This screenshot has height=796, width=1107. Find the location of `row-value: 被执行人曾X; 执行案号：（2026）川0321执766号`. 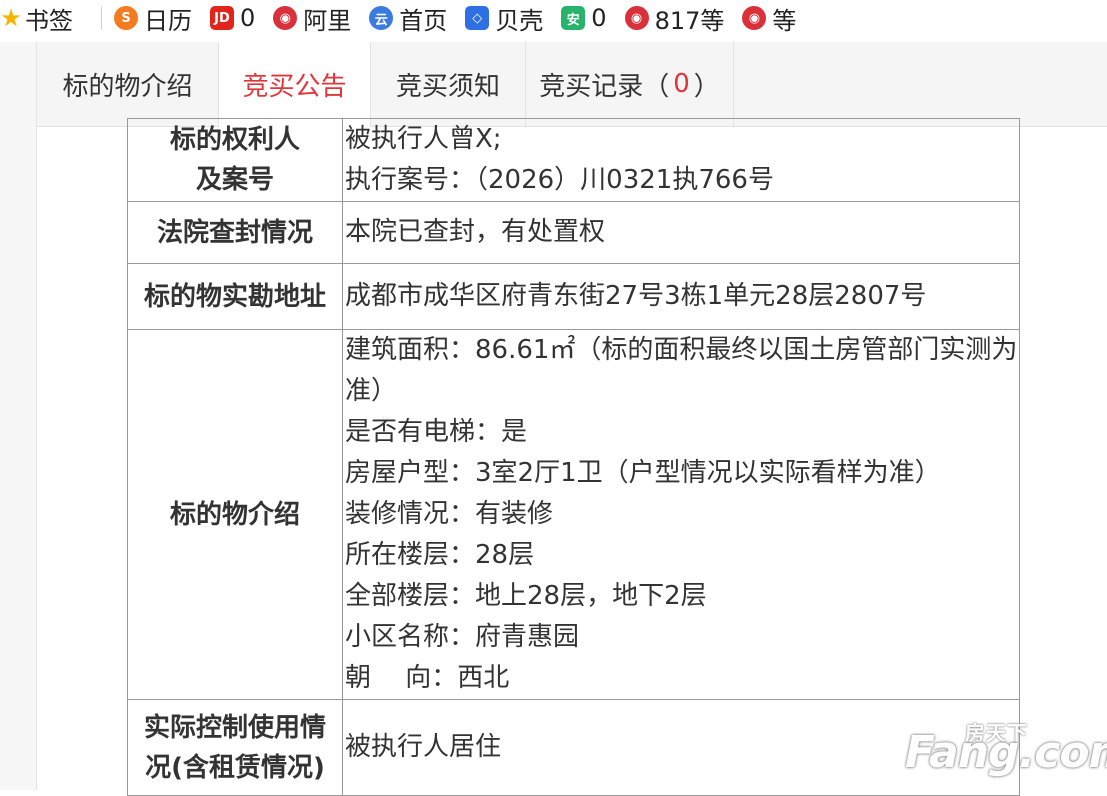

row-value: 被执行人曾X; 执行案号：（2026）川0321执766号 is located at coordinates (681, 160).